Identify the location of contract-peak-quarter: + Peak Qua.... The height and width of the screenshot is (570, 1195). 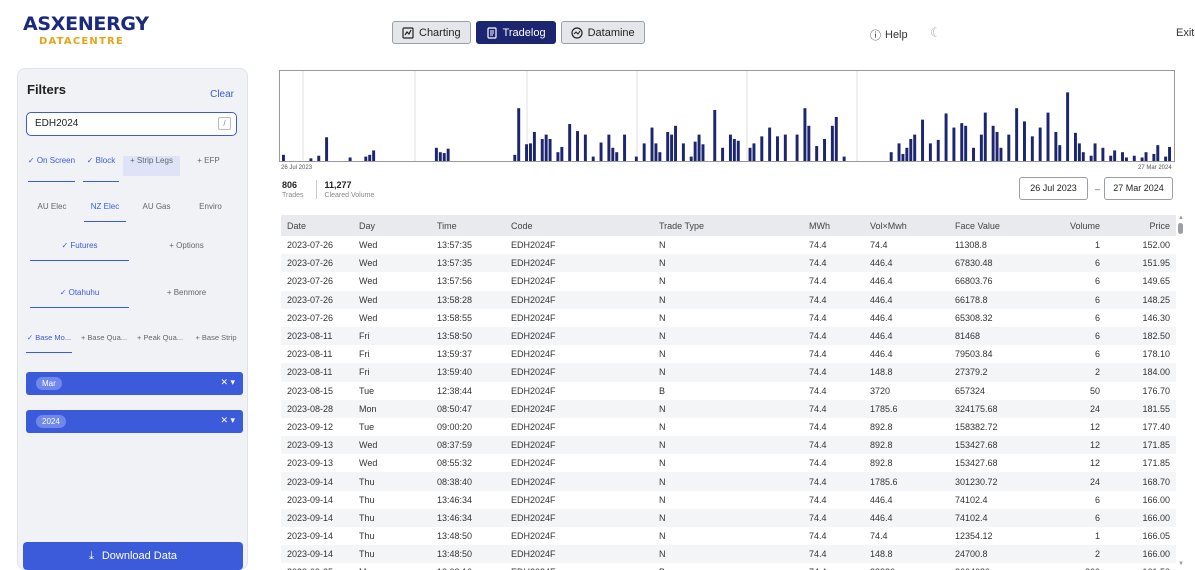
(160, 340).